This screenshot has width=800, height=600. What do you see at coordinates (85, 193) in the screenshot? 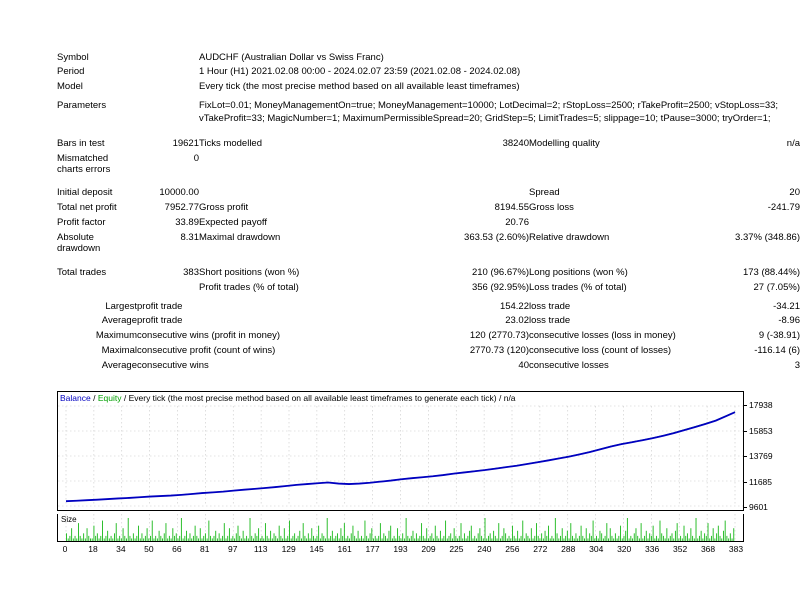
I see `initial-deposit-label: Initial deposit` at bounding box center [85, 193].